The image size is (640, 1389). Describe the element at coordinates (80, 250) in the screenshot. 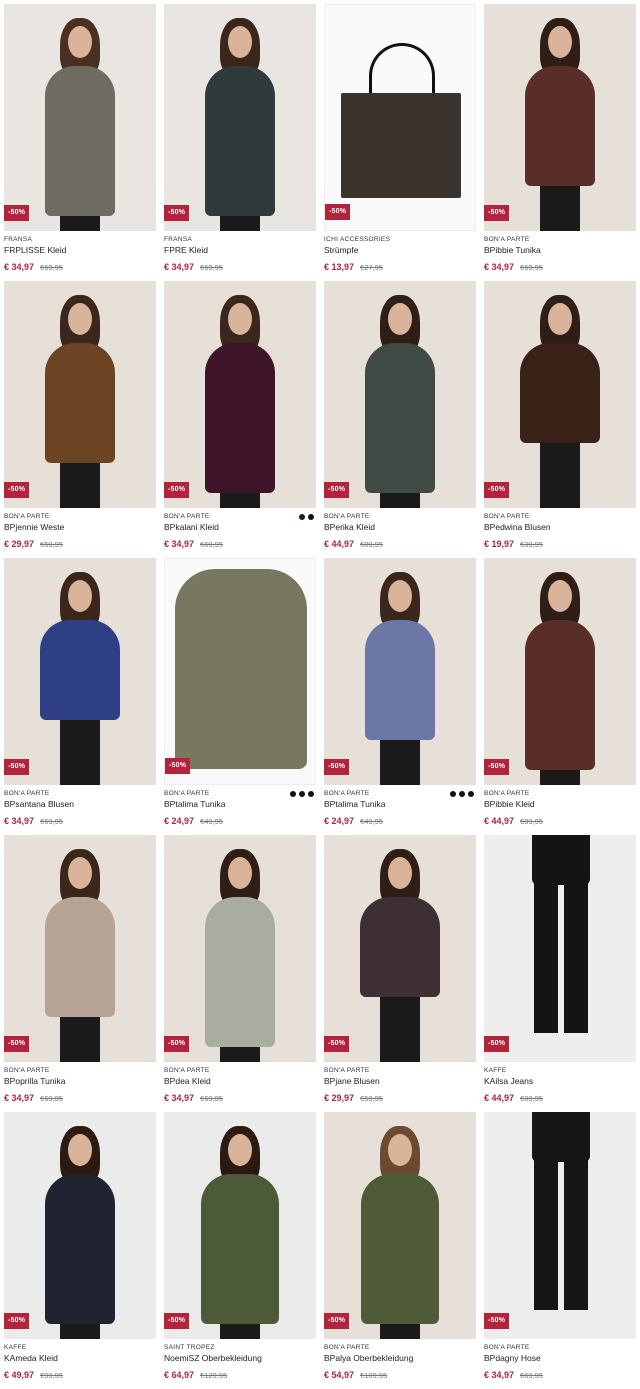

I see `product-name: FRPLISSE Kleid` at that location.